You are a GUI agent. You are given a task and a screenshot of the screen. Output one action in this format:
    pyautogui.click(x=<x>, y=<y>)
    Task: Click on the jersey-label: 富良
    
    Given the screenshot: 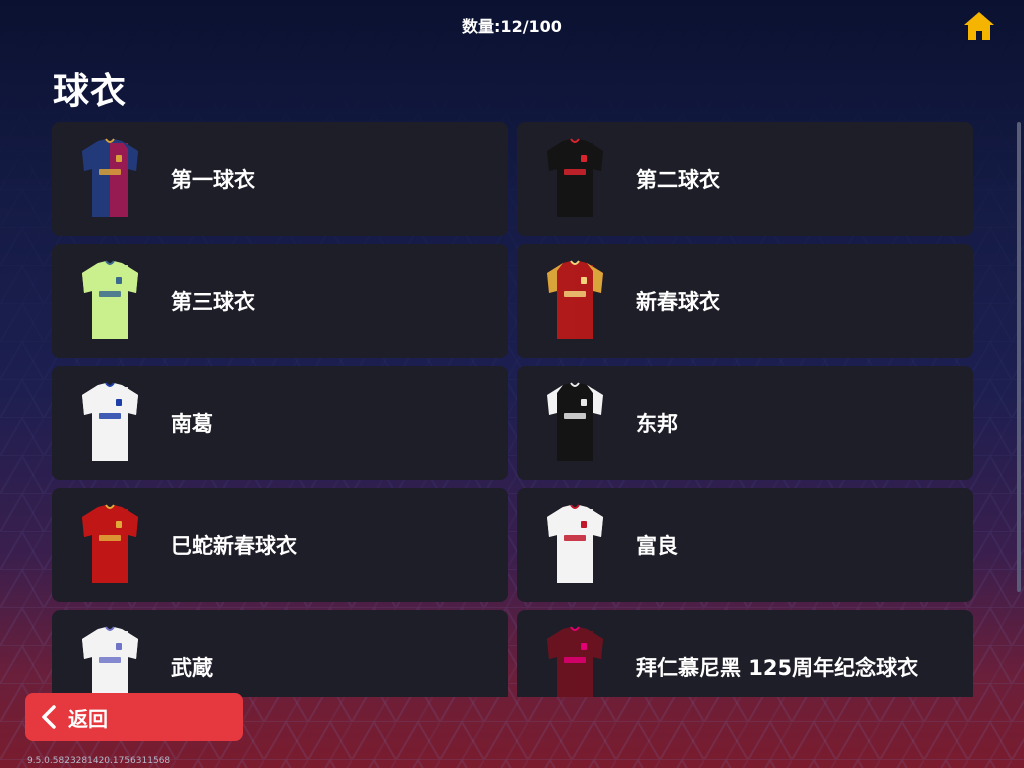 What is the action you would take?
    pyautogui.click(x=657, y=546)
    